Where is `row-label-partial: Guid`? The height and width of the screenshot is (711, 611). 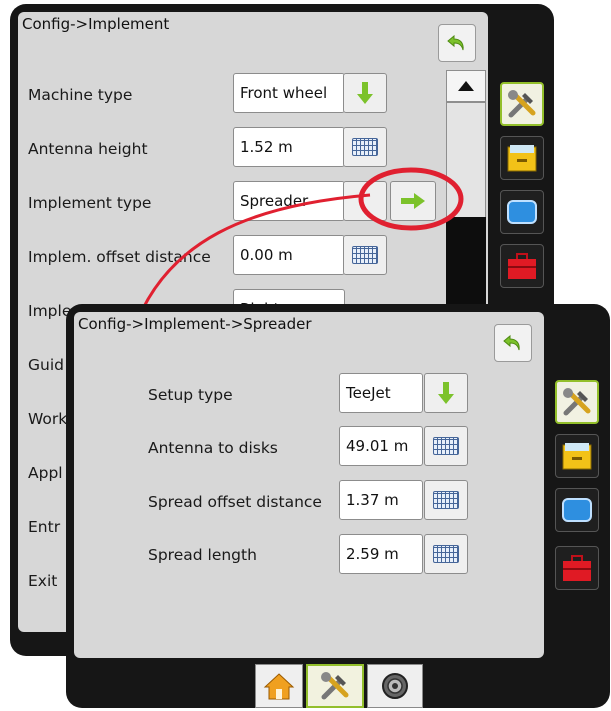
row-label-partial: Guid is located at coordinates (46, 365).